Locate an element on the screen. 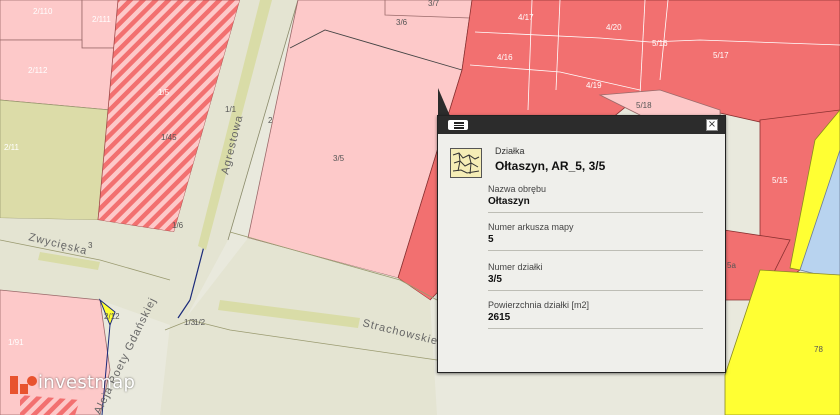 The height and width of the screenshot is (415, 840). parcel-label: 3/7 is located at coordinates (434, 4).